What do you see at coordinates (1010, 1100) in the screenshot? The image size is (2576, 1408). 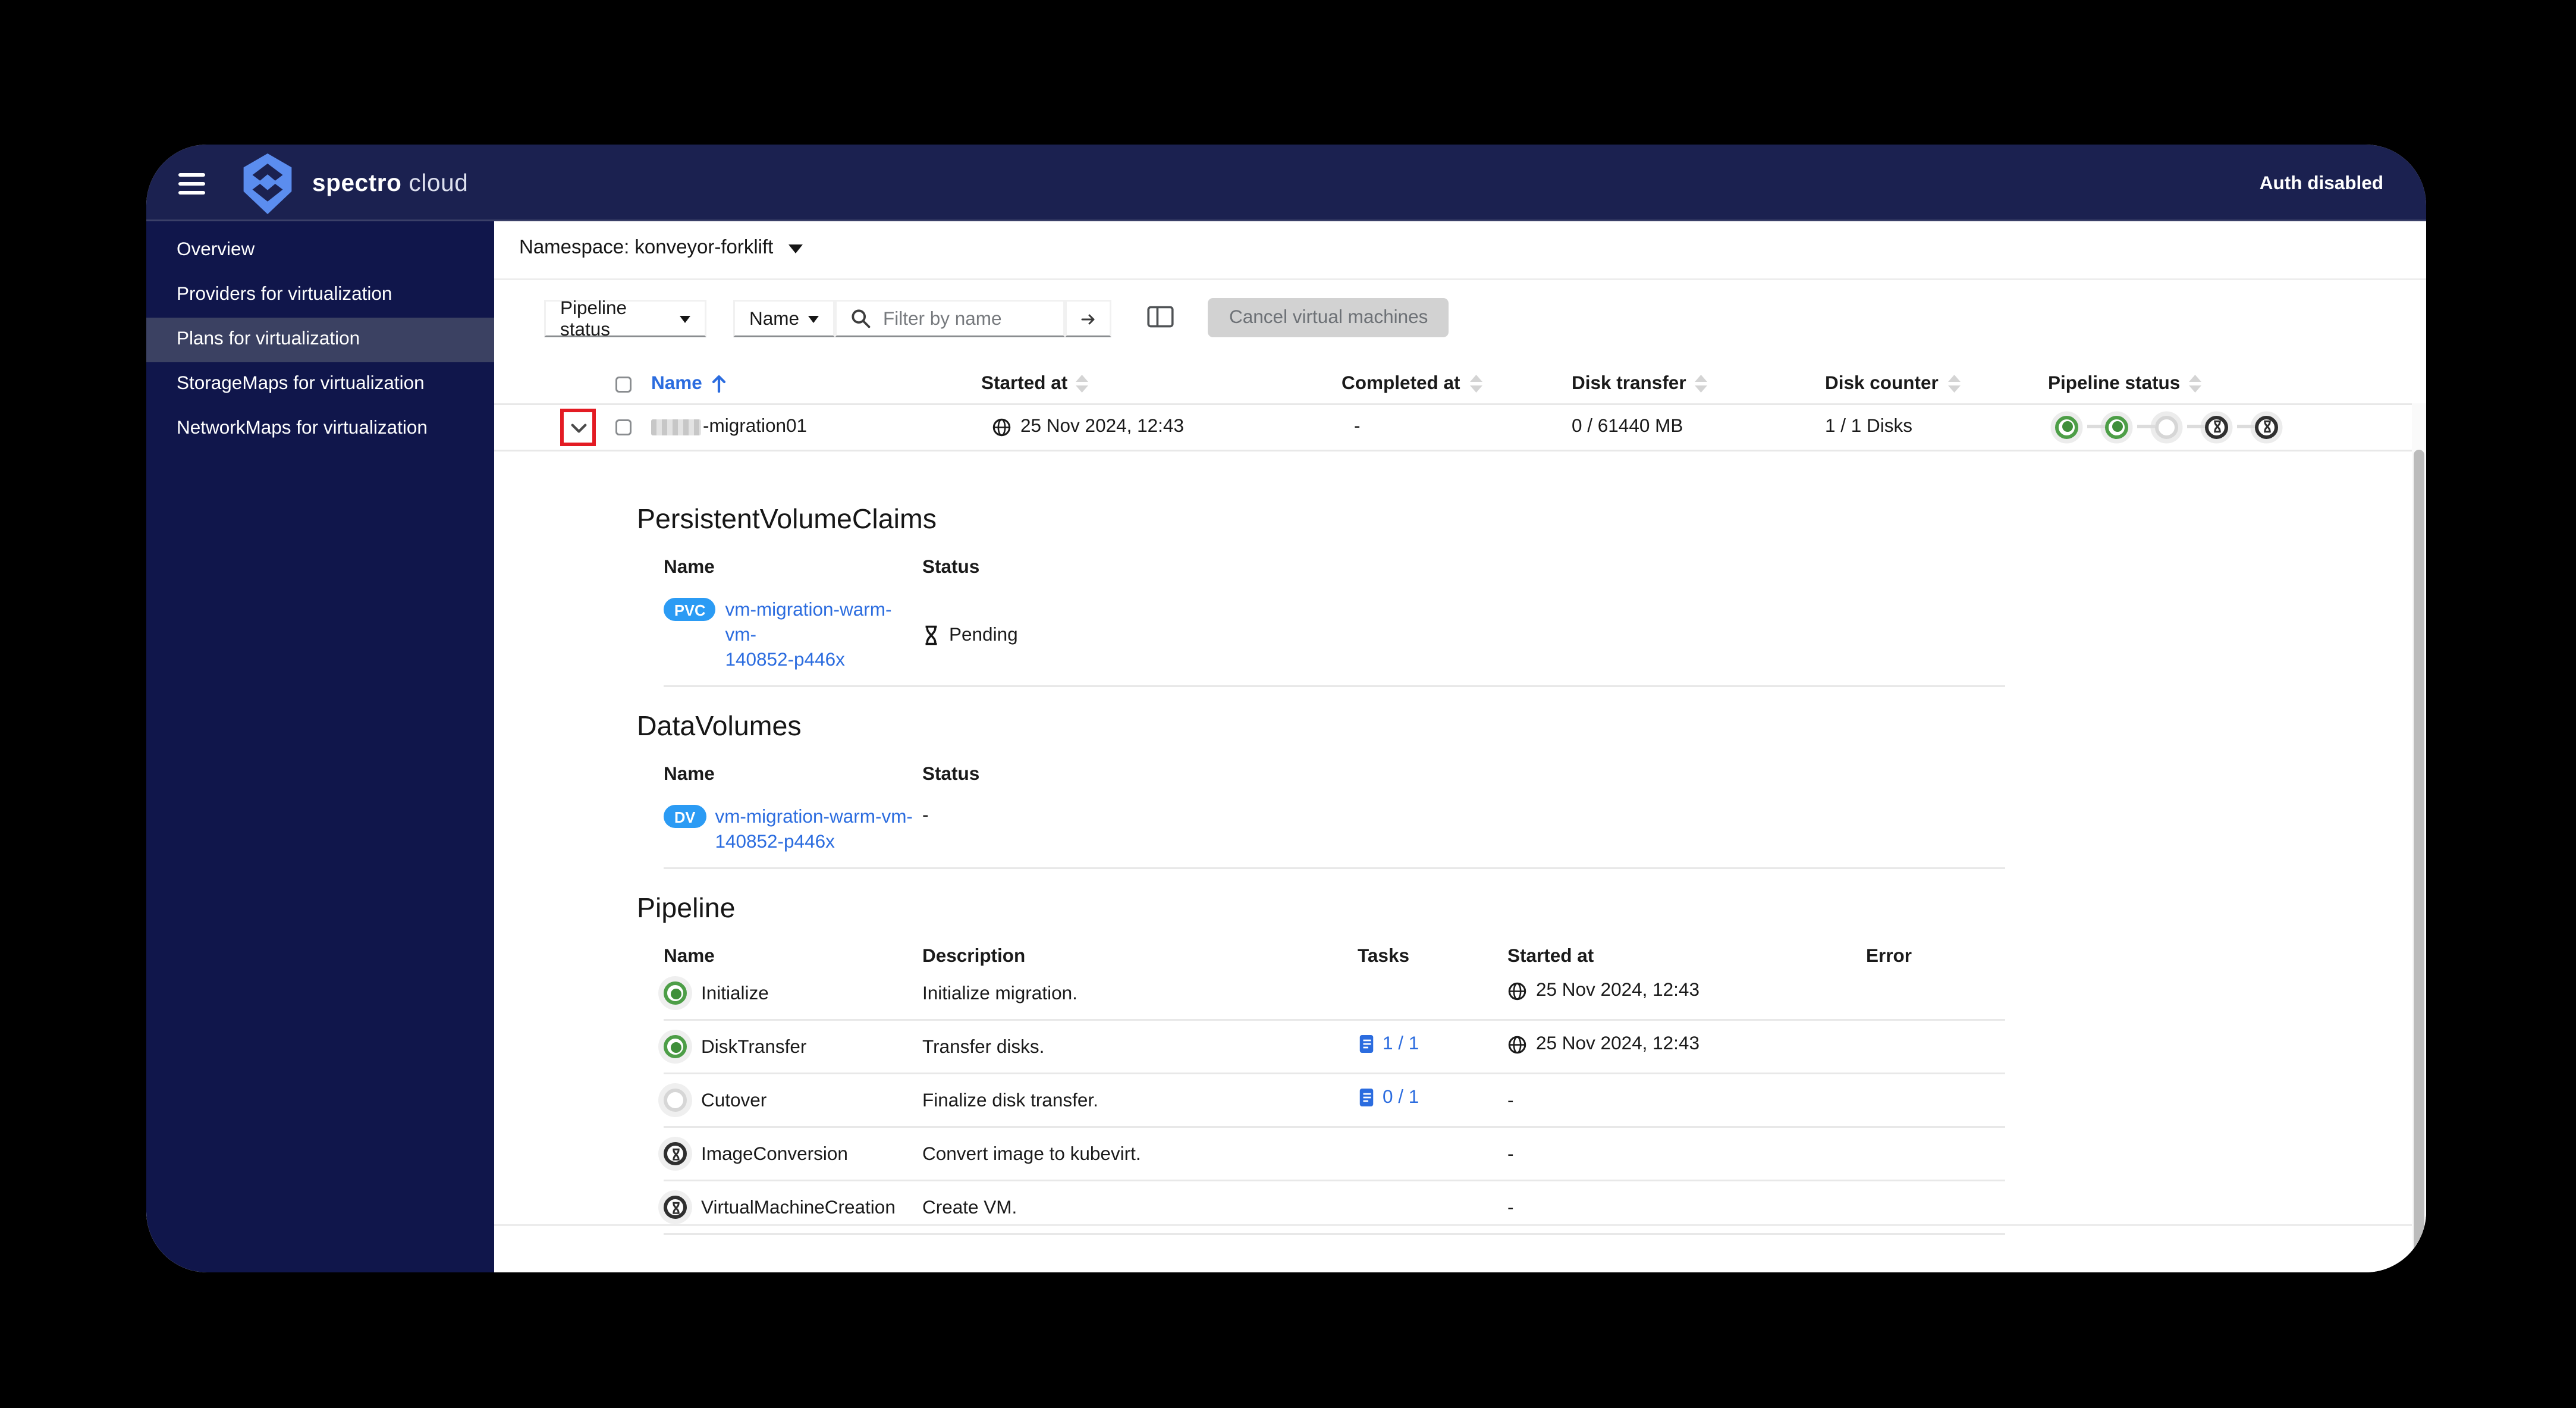 I see `task-description: Finalize disk transfer.` at bounding box center [1010, 1100].